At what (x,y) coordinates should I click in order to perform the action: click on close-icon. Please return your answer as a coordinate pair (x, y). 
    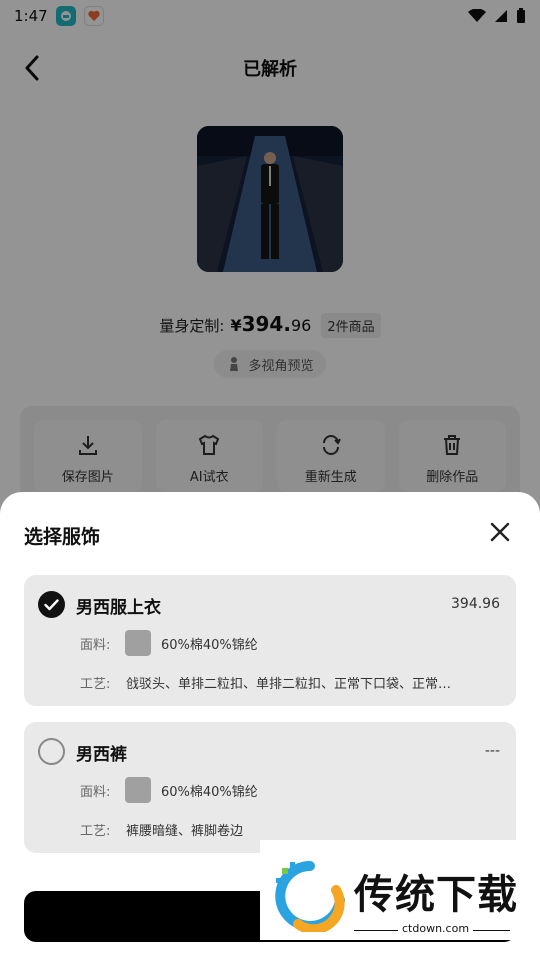
    Looking at the image, I should click on (500, 532).